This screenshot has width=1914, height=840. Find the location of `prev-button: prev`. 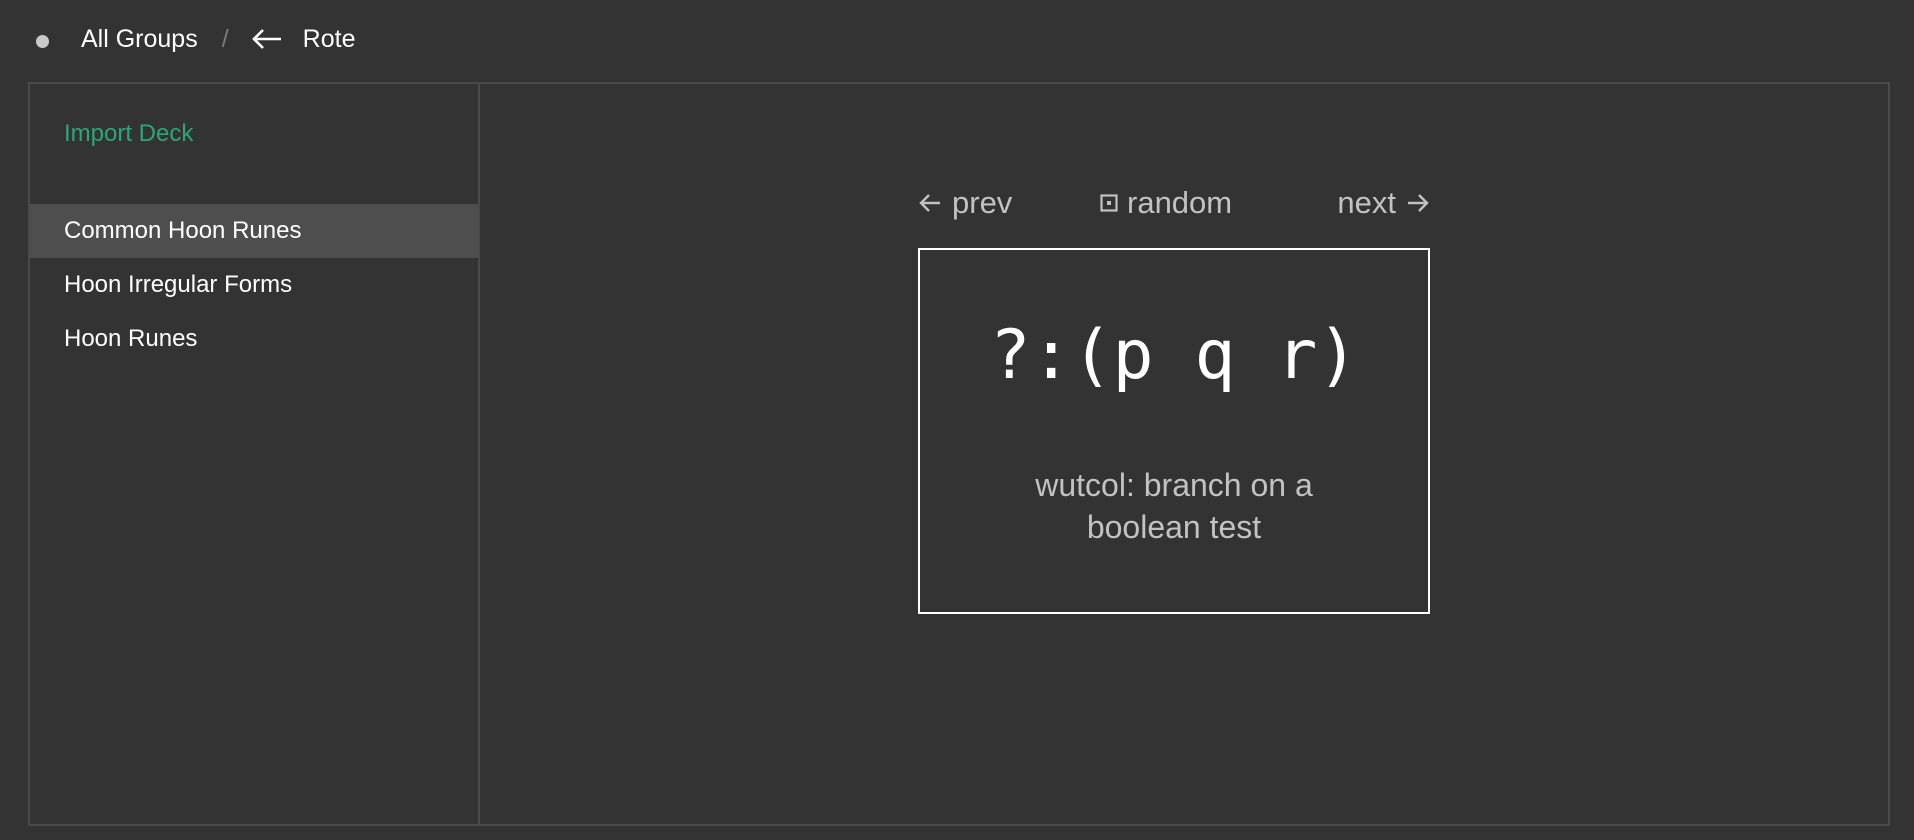

prev-button: prev is located at coordinates (965, 203).